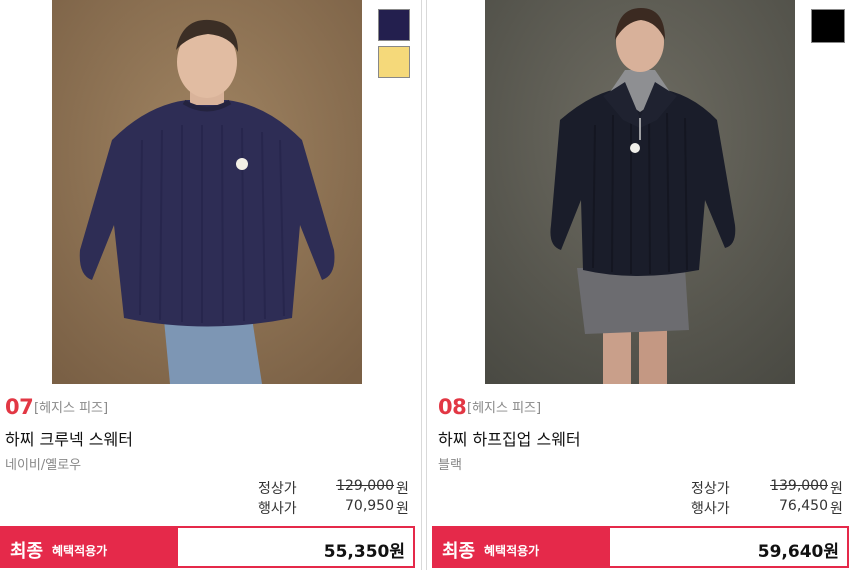 The height and width of the screenshot is (570, 854). Describe the element at coordinates (43, 465) in the screenshot. I see `product-color: 네이비/옐로우` at that location.